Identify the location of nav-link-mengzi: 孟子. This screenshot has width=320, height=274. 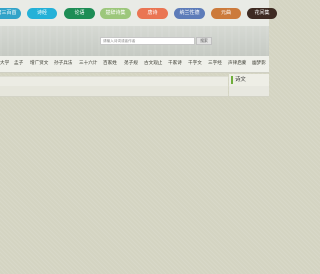
(18, 64).